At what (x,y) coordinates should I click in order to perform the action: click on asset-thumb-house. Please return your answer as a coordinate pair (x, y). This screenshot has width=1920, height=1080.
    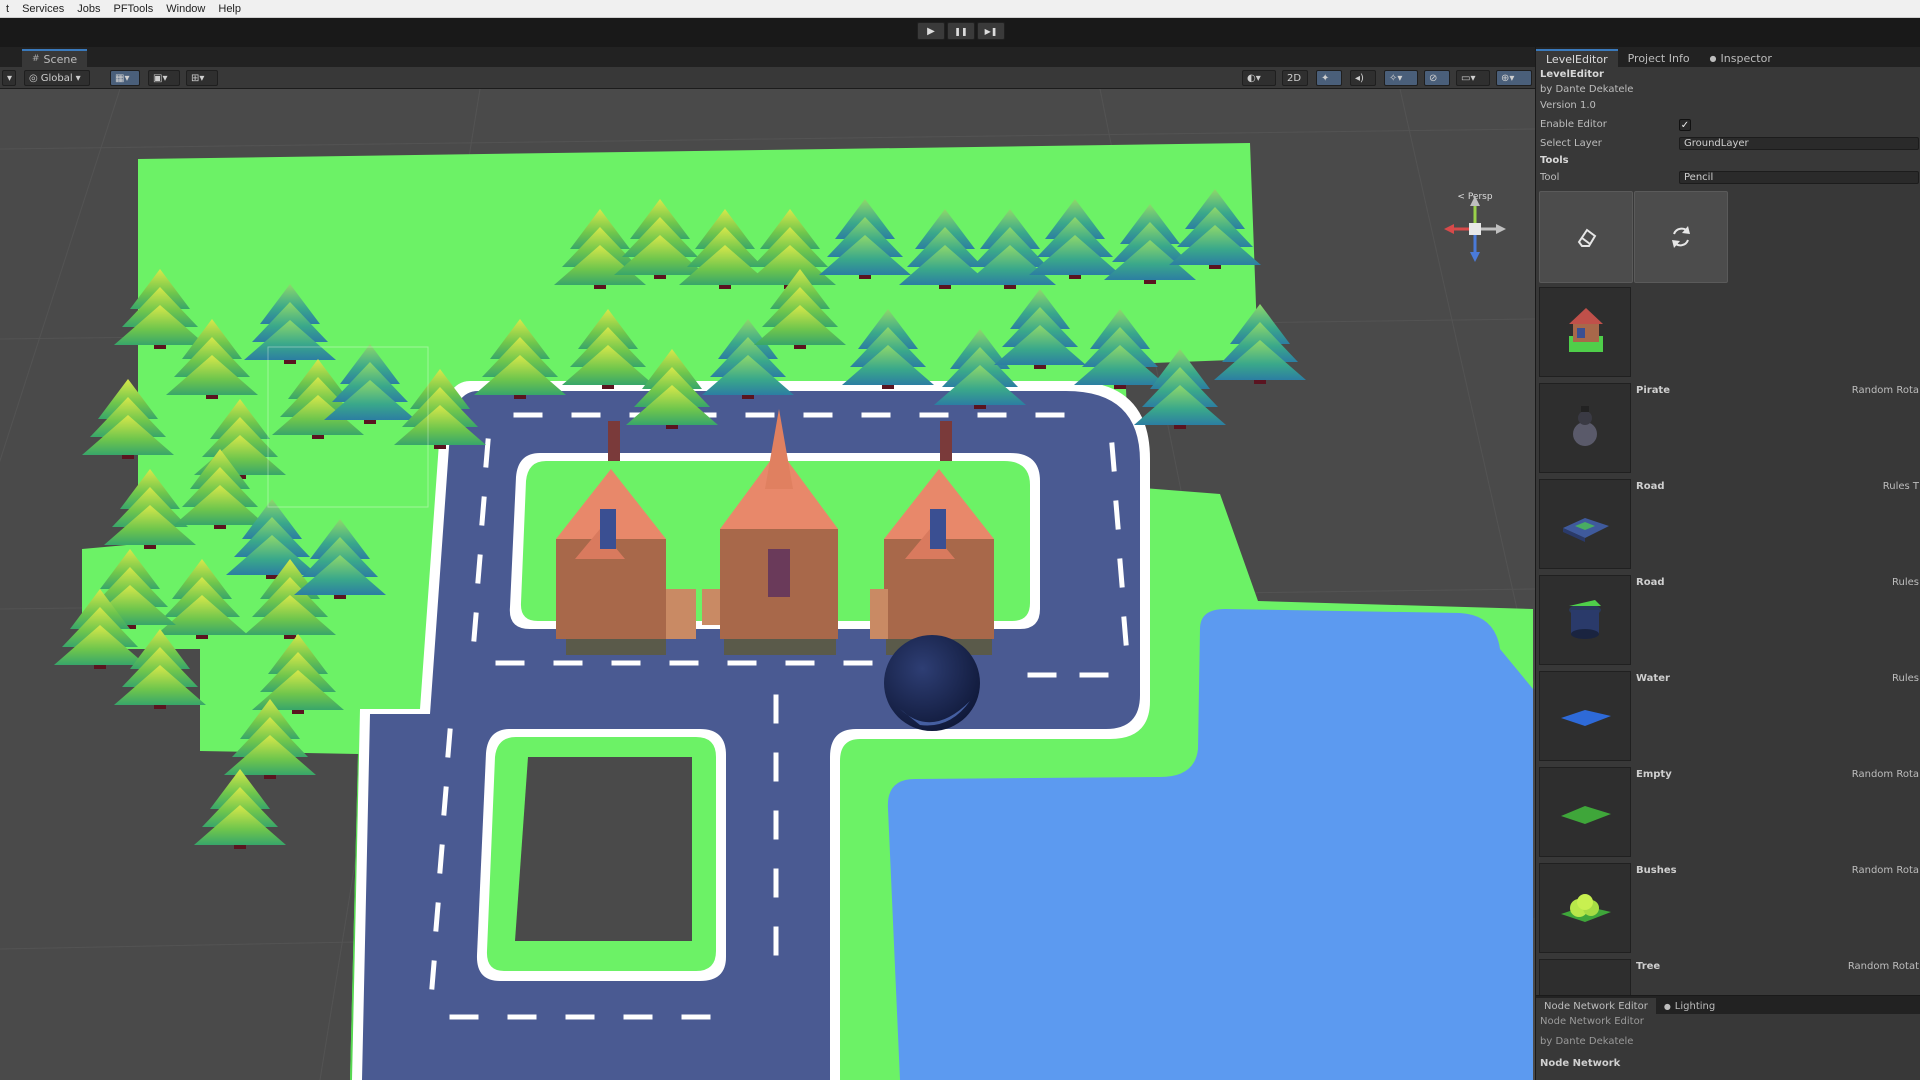
    Looking at the image, I should click on (1585, 332).